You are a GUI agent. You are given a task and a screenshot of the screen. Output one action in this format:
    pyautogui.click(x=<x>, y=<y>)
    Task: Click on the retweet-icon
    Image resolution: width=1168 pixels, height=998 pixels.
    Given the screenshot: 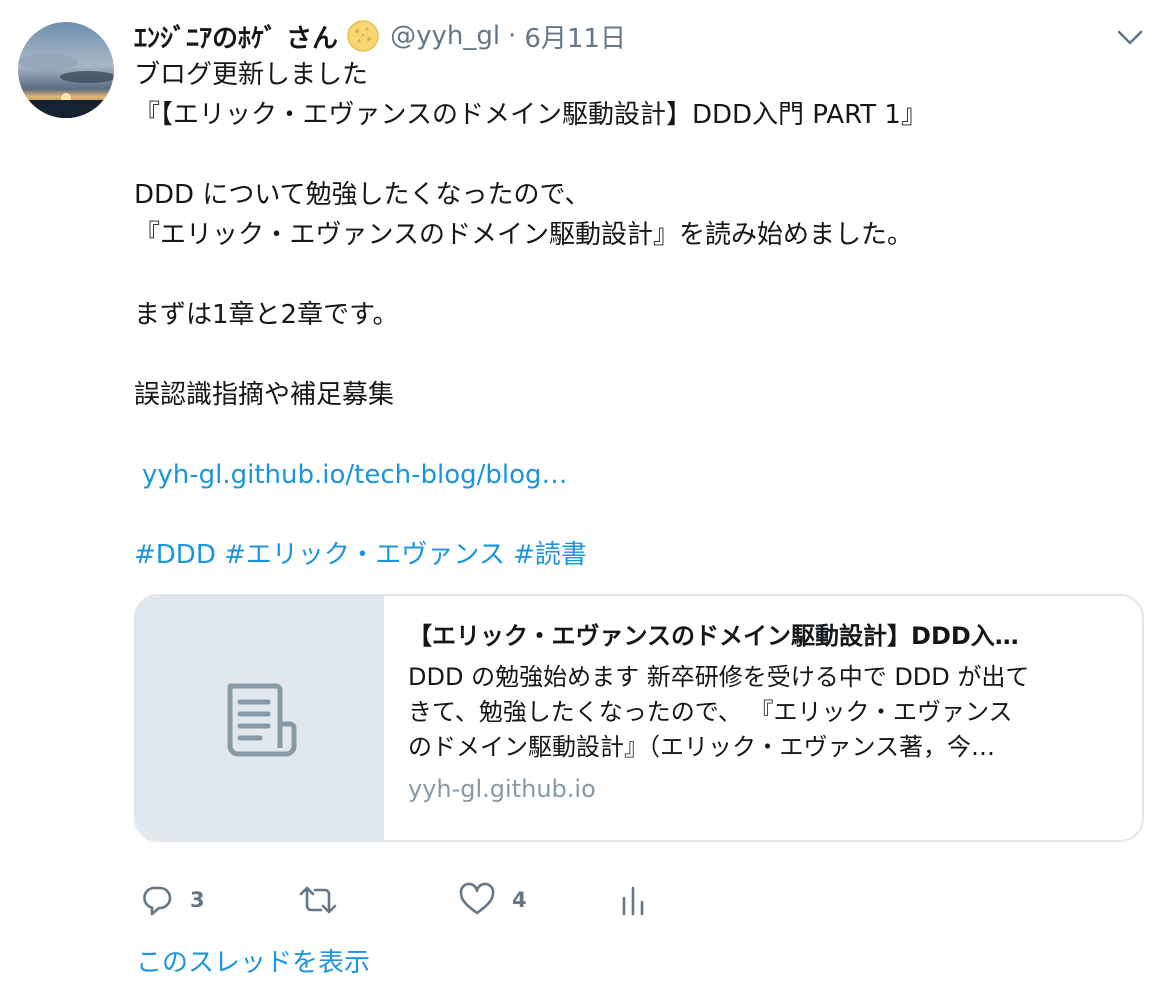 What is the action you would take?
    pyautogui.click(x=318, y=900)
    